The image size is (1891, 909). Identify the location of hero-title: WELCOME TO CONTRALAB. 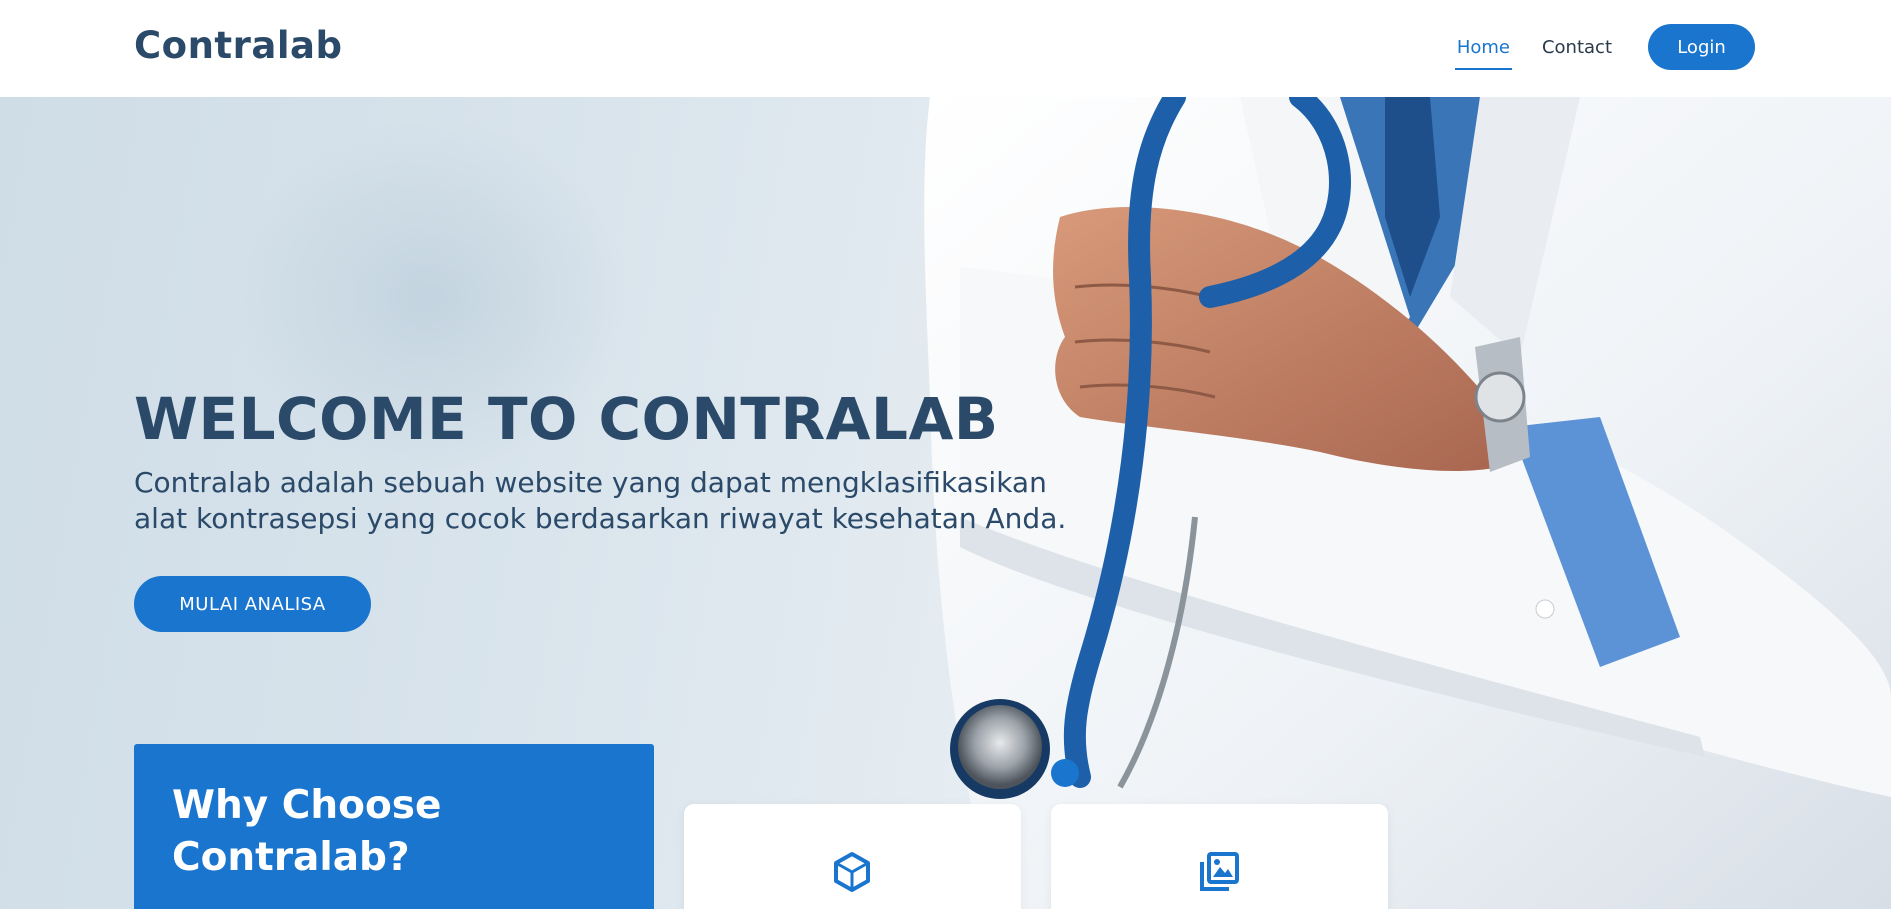
(566, 419).